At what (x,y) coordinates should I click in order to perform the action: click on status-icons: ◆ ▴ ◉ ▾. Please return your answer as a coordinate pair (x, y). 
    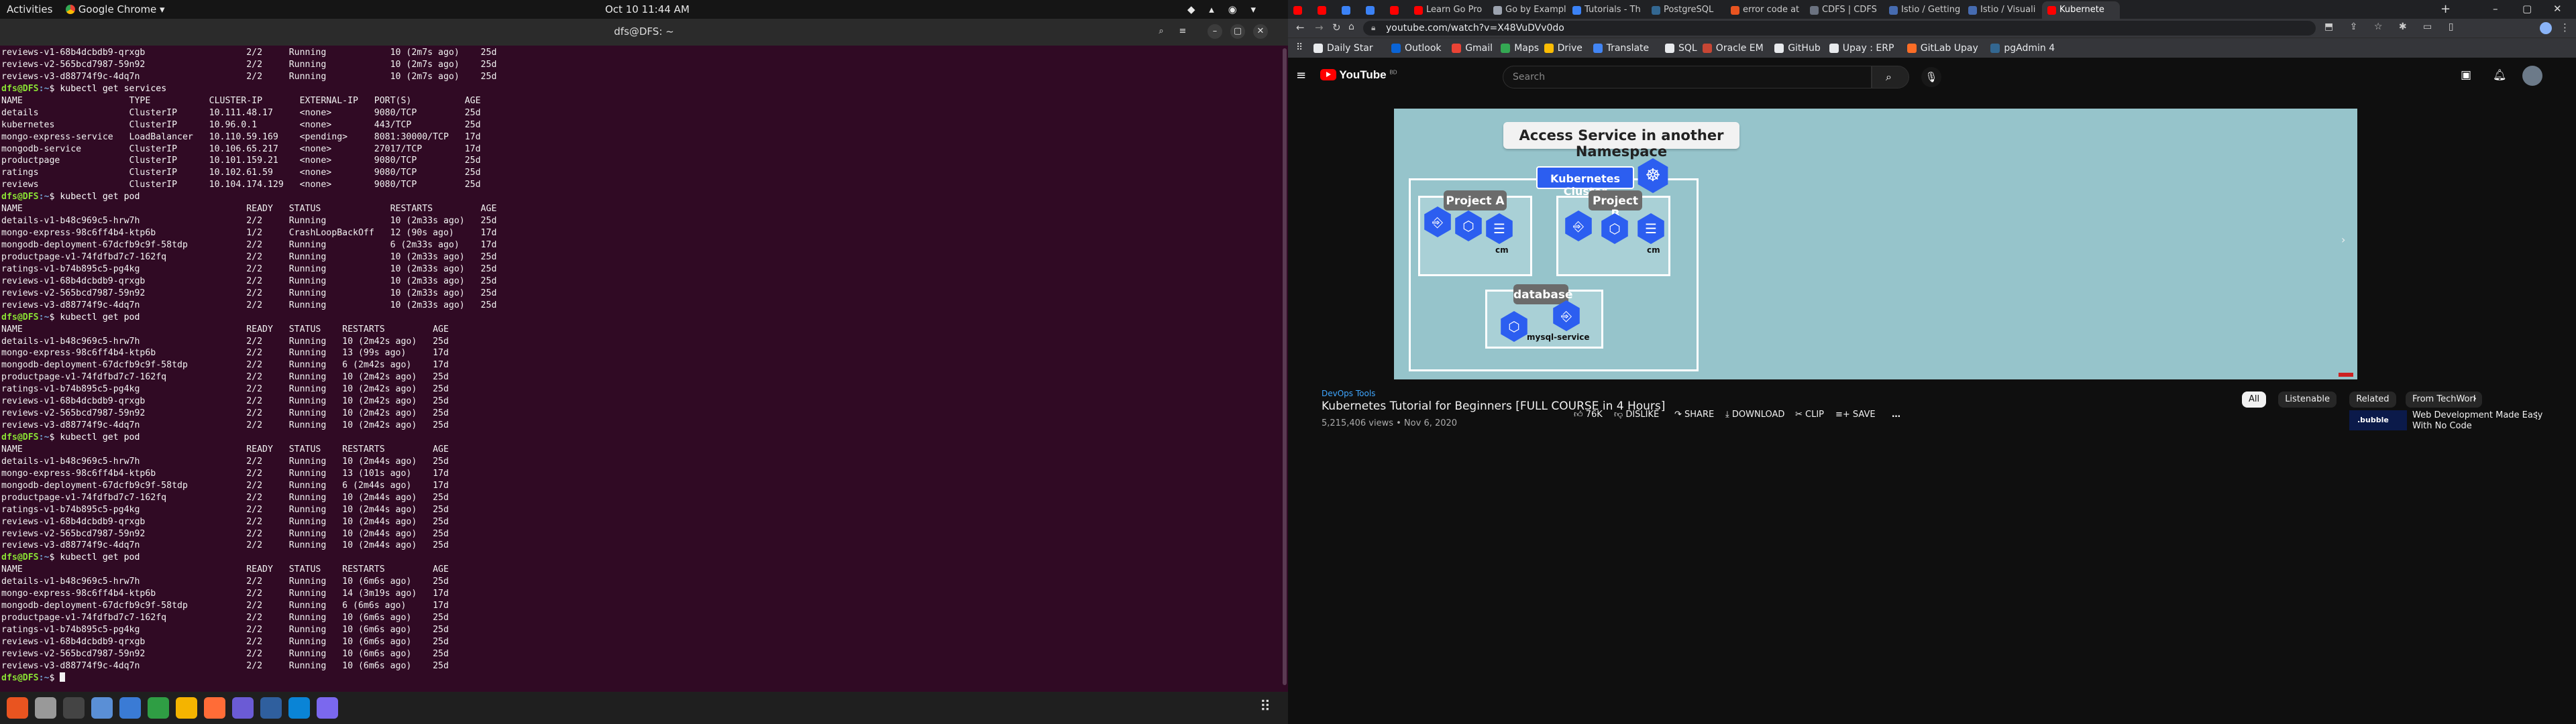
    Looking at the image, I should click on (1224, 9).